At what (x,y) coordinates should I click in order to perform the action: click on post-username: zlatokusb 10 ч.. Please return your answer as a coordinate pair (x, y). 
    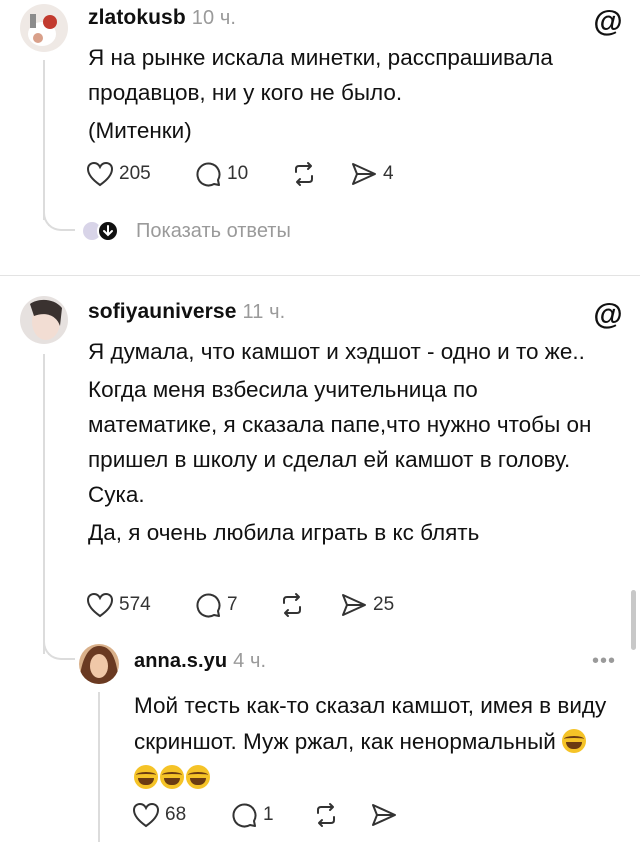
    Looking at the image, I should click on (162, 18).